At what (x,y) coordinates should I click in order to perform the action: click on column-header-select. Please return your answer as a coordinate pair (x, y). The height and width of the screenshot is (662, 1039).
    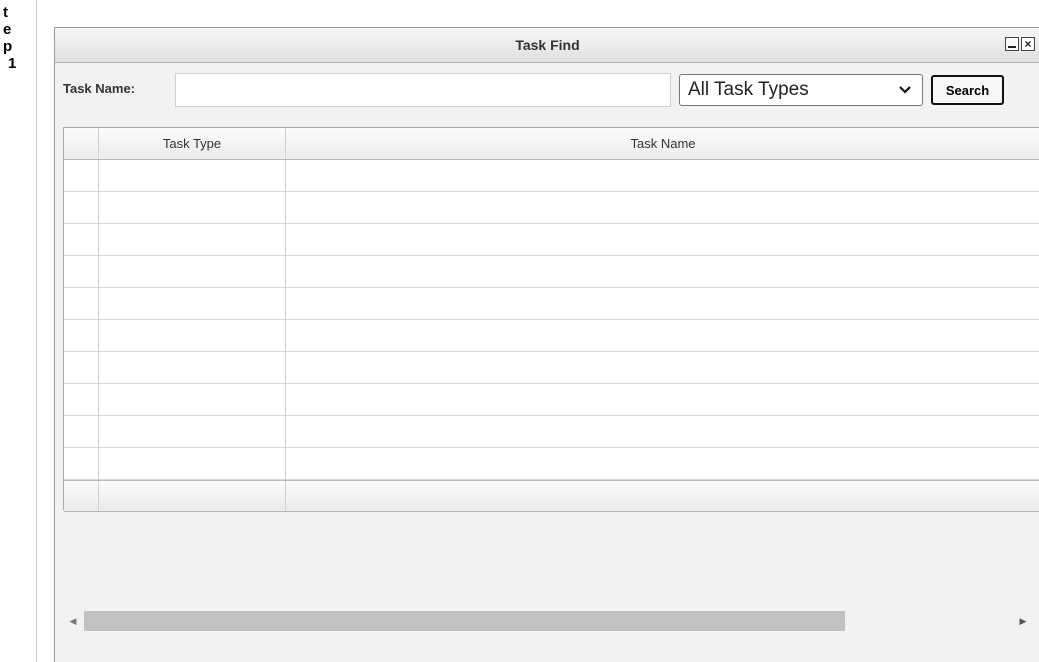
    Looking at the image, I should click on (81, 143).